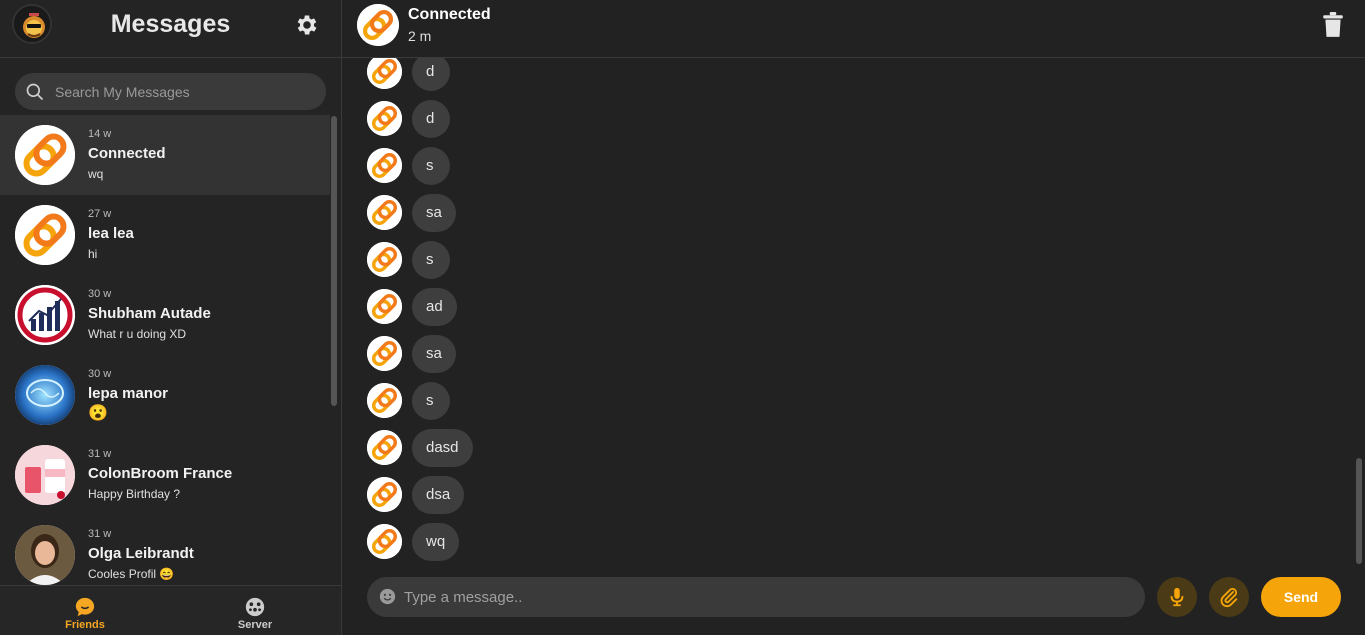 This screenshot has height=635, width=1365. Describe the element at coordinates (100, 134) in the screenshot. I see `conversation-time: 14 w` at that location.